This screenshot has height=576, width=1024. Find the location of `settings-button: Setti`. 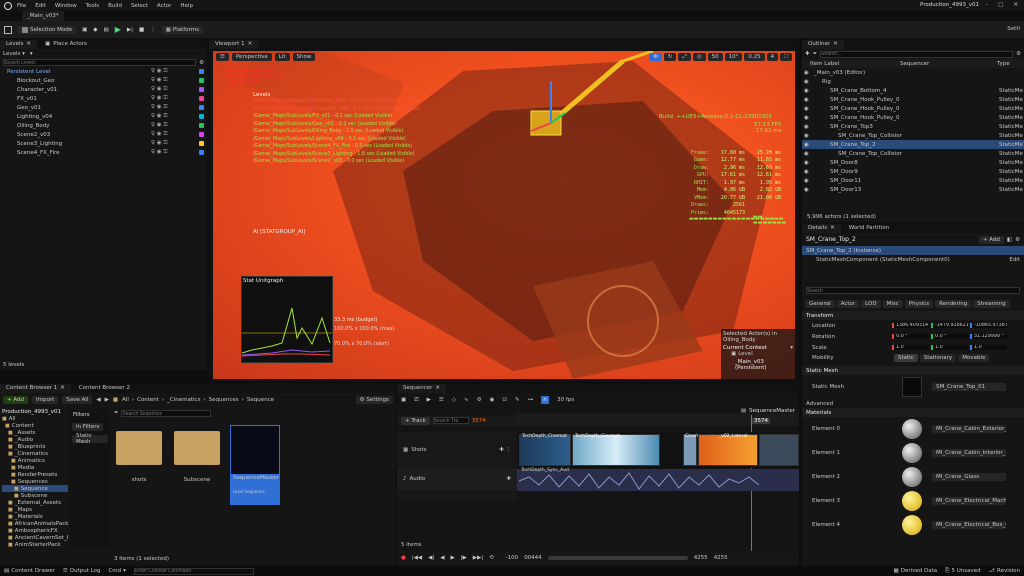

settings-button: Setti is located at coordinates (1013, 29).